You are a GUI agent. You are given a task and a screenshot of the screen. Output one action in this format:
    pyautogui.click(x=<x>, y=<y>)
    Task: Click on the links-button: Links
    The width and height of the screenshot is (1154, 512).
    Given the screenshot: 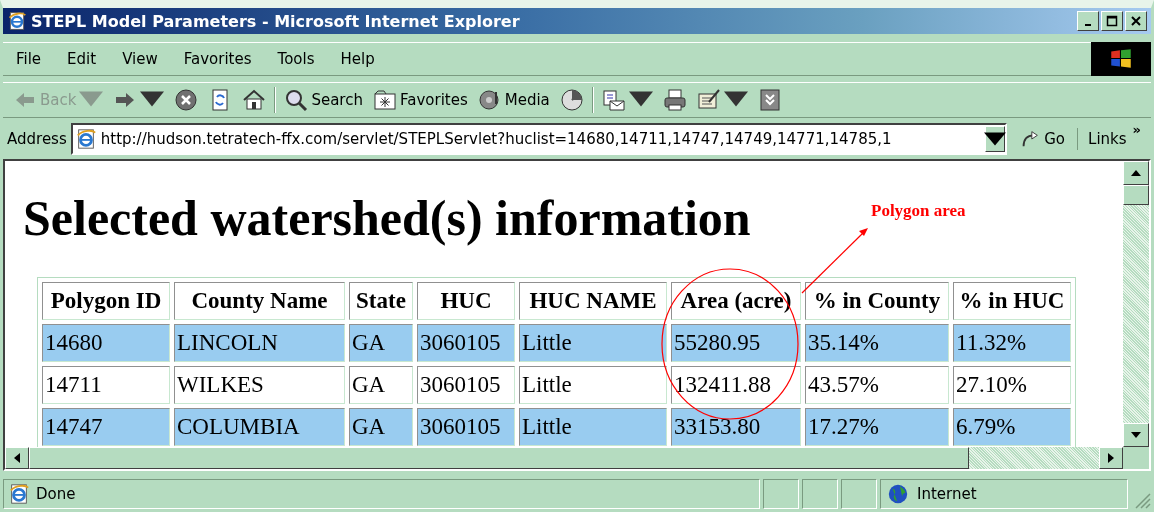 What is the action you would take?
    pyautogui.click(x=1107, y=139)
    